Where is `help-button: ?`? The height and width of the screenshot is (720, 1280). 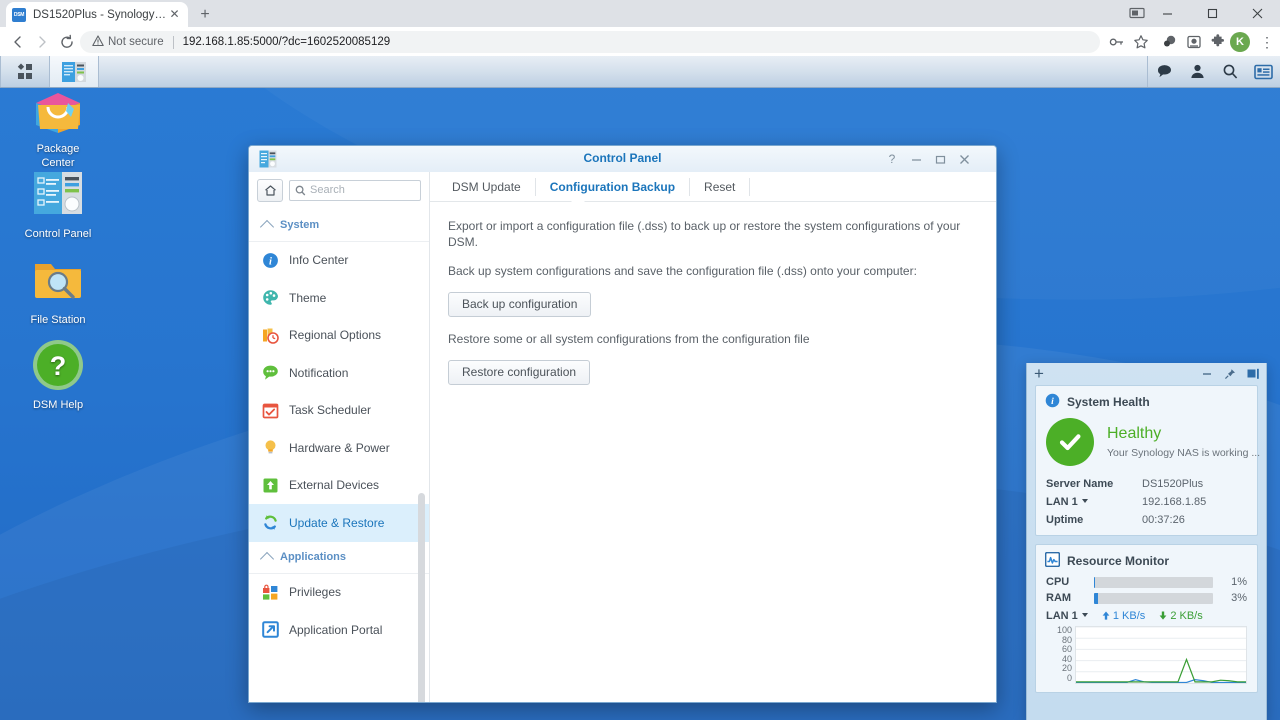 help-button: ? is located at coordinates (892, 159).